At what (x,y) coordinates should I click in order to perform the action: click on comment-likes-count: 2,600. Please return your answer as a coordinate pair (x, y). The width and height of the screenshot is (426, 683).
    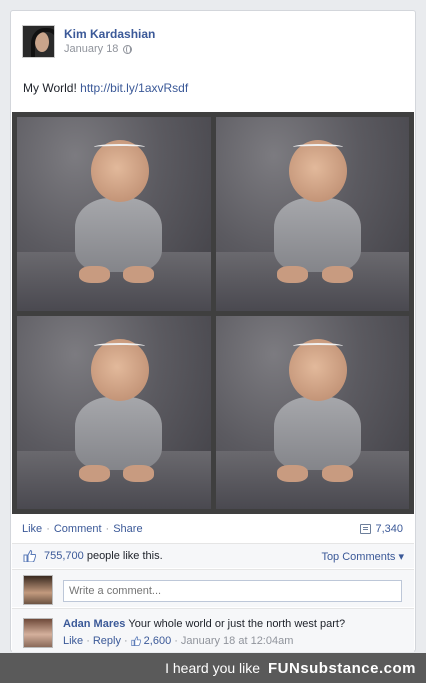
    Looking at the image, I should click on (158, 641).